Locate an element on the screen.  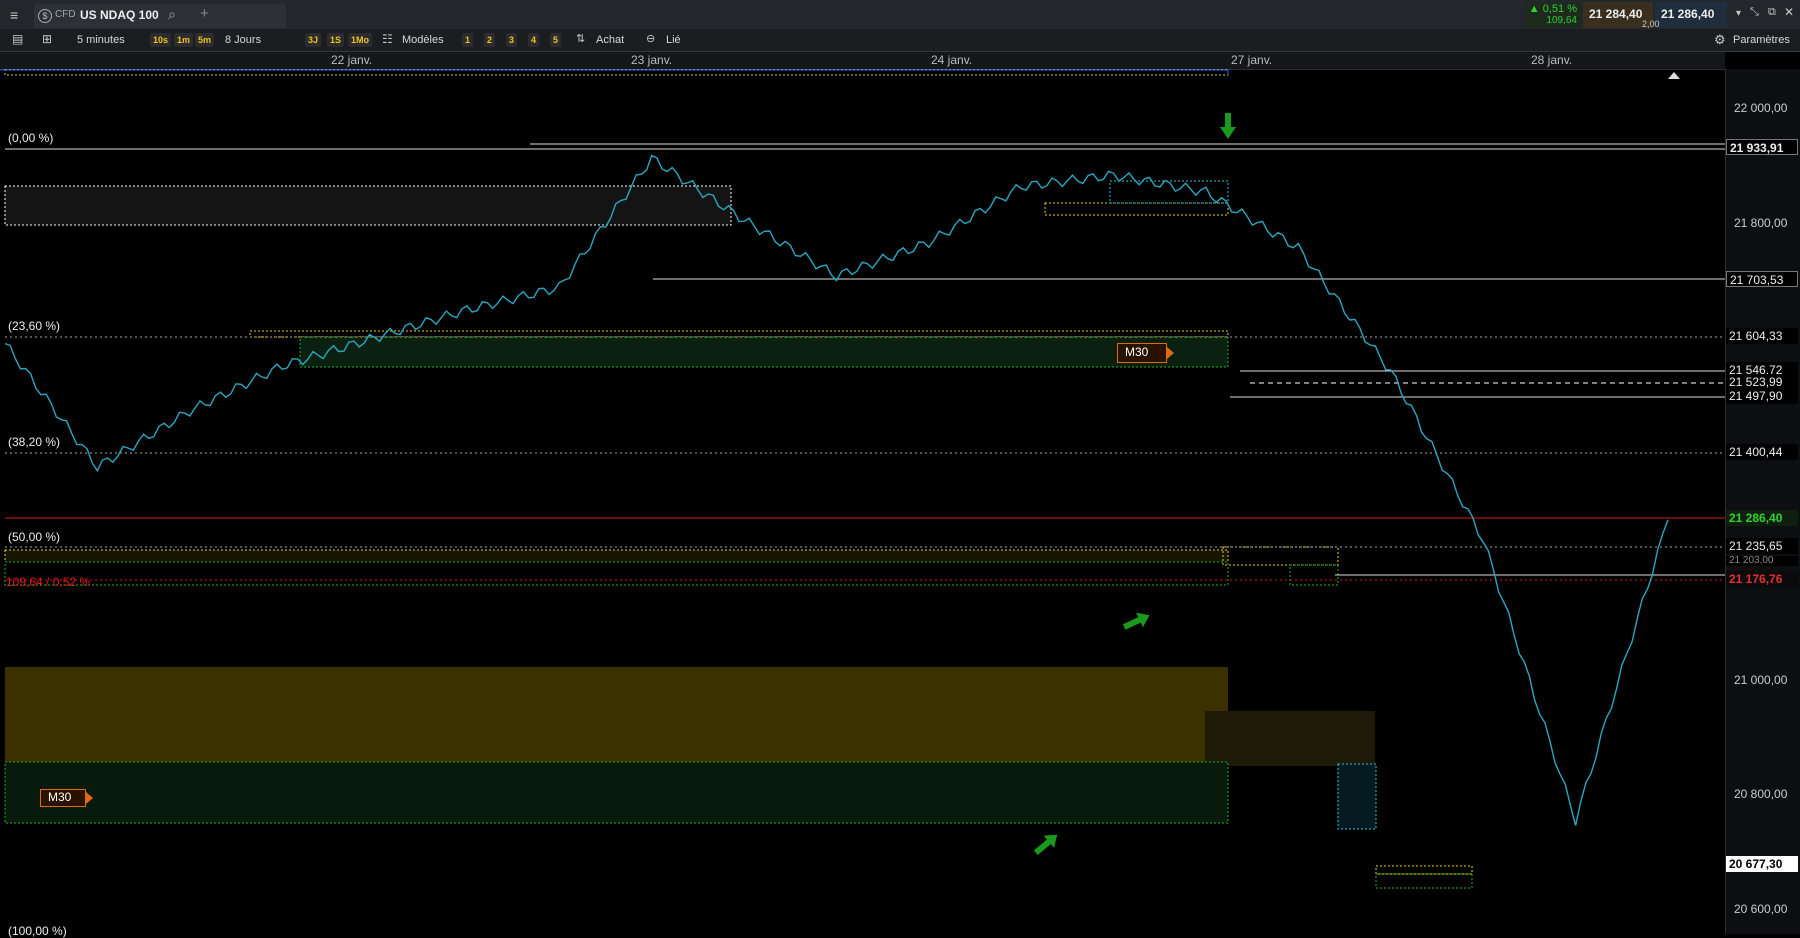
model-chip-5: 5 is located at coordinates (556, 40).